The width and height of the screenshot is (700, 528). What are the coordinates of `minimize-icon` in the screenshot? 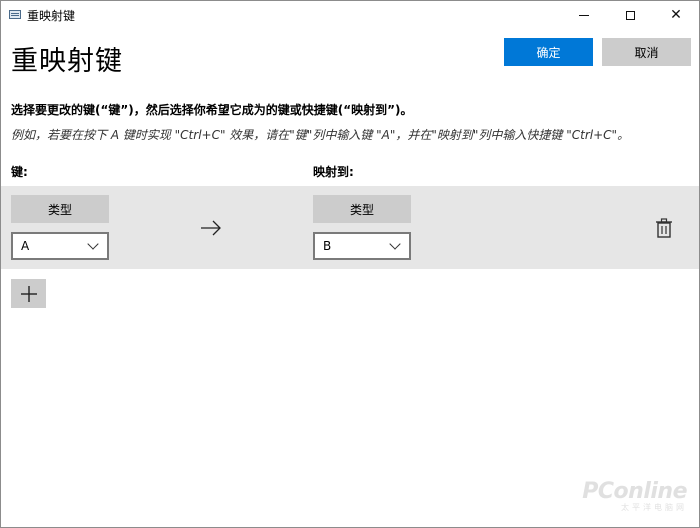 It's located at (584, 15).